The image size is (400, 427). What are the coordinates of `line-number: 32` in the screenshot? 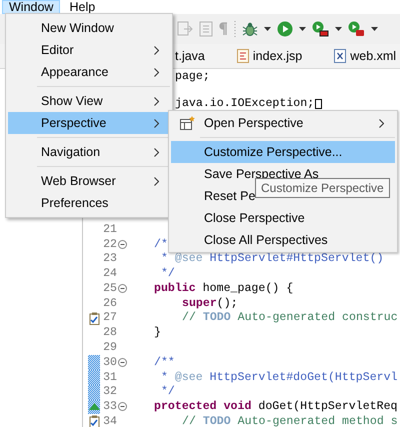 It's located at (110, 391).